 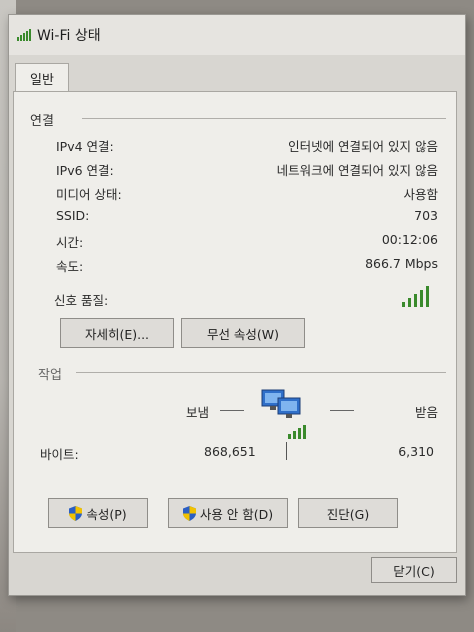 I want to click on diagnose-button: 진단(G), so click(x=348, y=513).